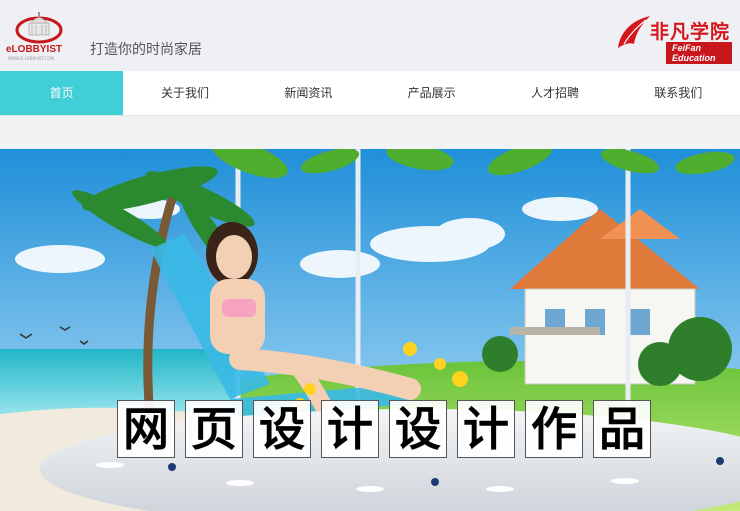 The image size is (740, 511). What do you see at coordinates (431, 93) in the screenshot?
I see `nav-item-products: 产品展示` at bounding box center [431, 93].